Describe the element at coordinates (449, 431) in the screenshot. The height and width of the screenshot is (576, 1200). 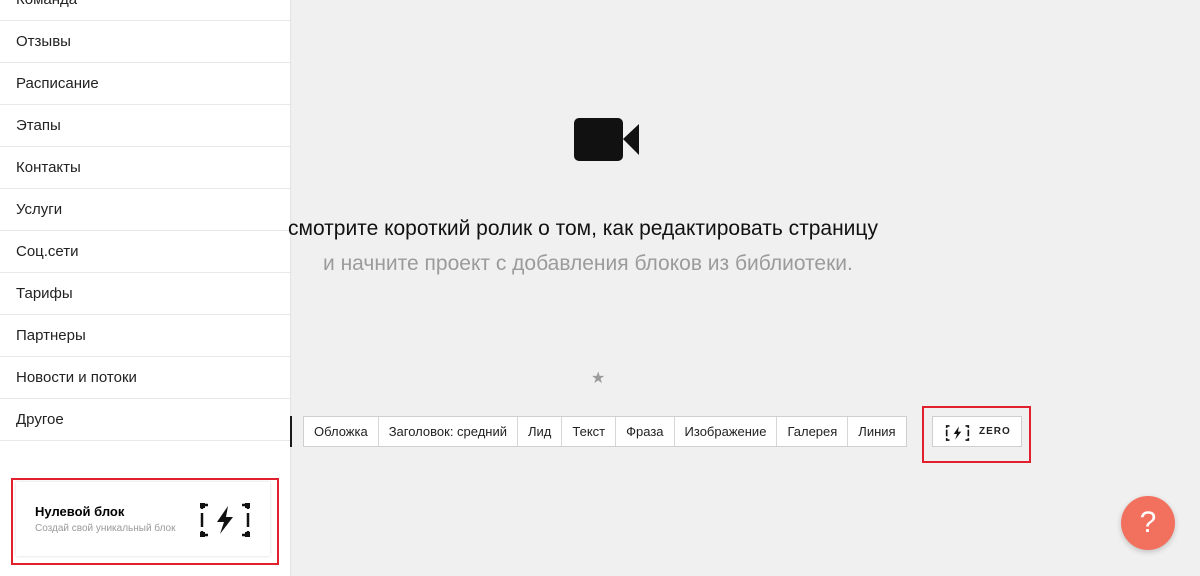
I see `add-heading-button: Заголовок: средний` at that location.